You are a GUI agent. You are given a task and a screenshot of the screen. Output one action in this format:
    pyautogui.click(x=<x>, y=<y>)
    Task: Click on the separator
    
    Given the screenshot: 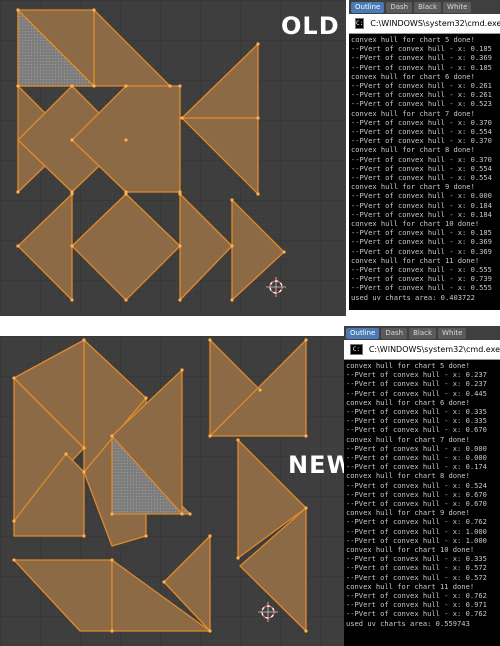 What is the action you would take?
    pyautogui.click(x=424, y=311)
    